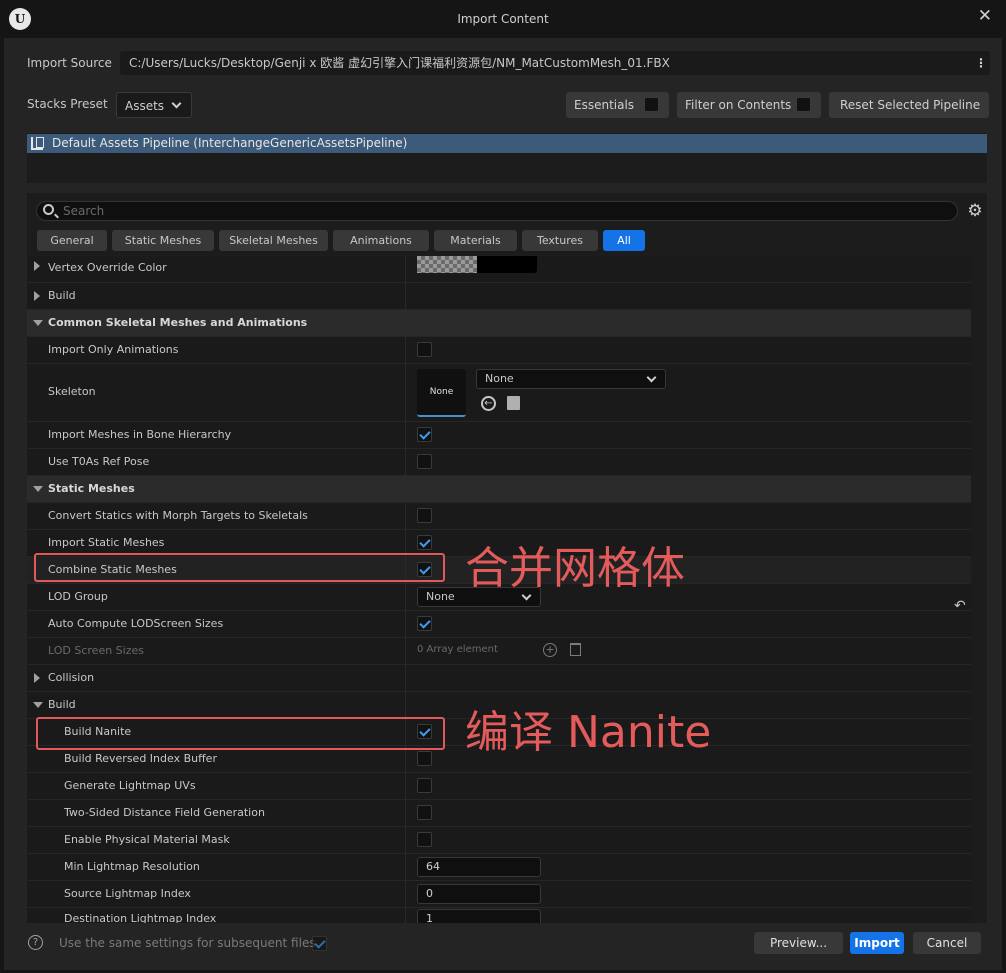 This screenshot has width=1006, height=973. I want to click on import-button: Import, so click(877, 943).